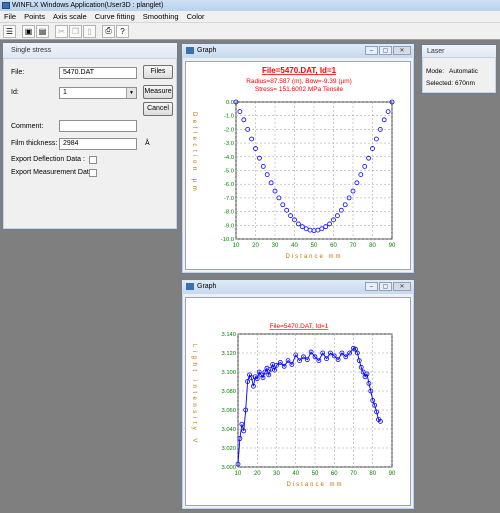 The width and height of the screenshot is (500, 513). What do you see at coordinates (27, 126) in the screenshot?
I see `comment-label: Comment:` at bounding box center [27, 126].